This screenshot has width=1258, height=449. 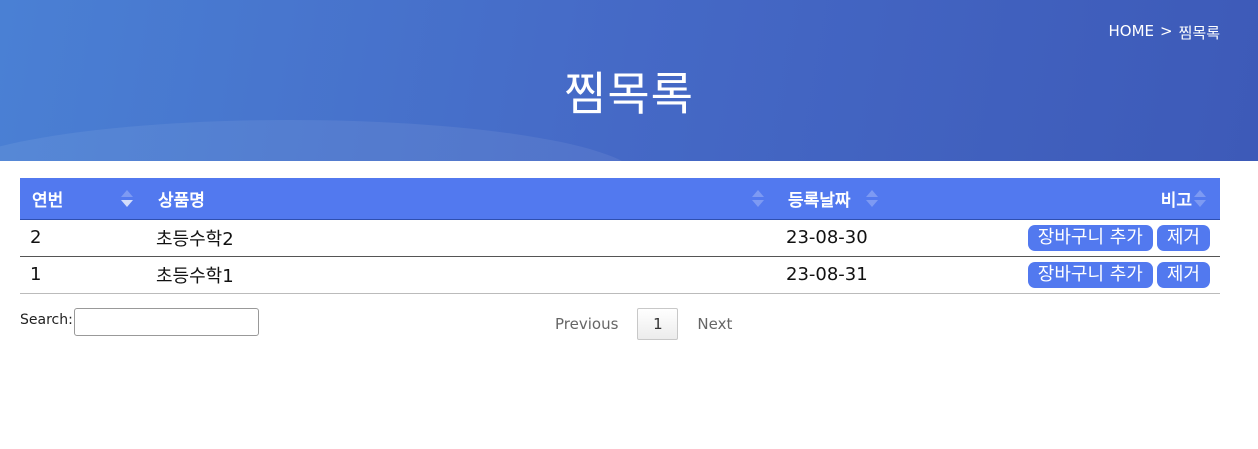 What do you see at coordinates (83, 199) in the screenshot?
I see `column-header-number: 연번` at bounding box center [83, 199].